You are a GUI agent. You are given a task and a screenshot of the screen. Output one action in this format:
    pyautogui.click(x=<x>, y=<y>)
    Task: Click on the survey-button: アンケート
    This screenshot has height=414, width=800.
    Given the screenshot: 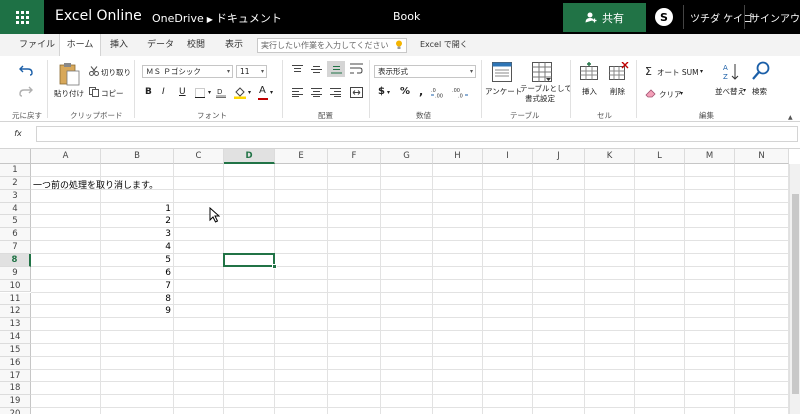 What is the action you would take?
    pyautogui.click(x=503, y=91)
    